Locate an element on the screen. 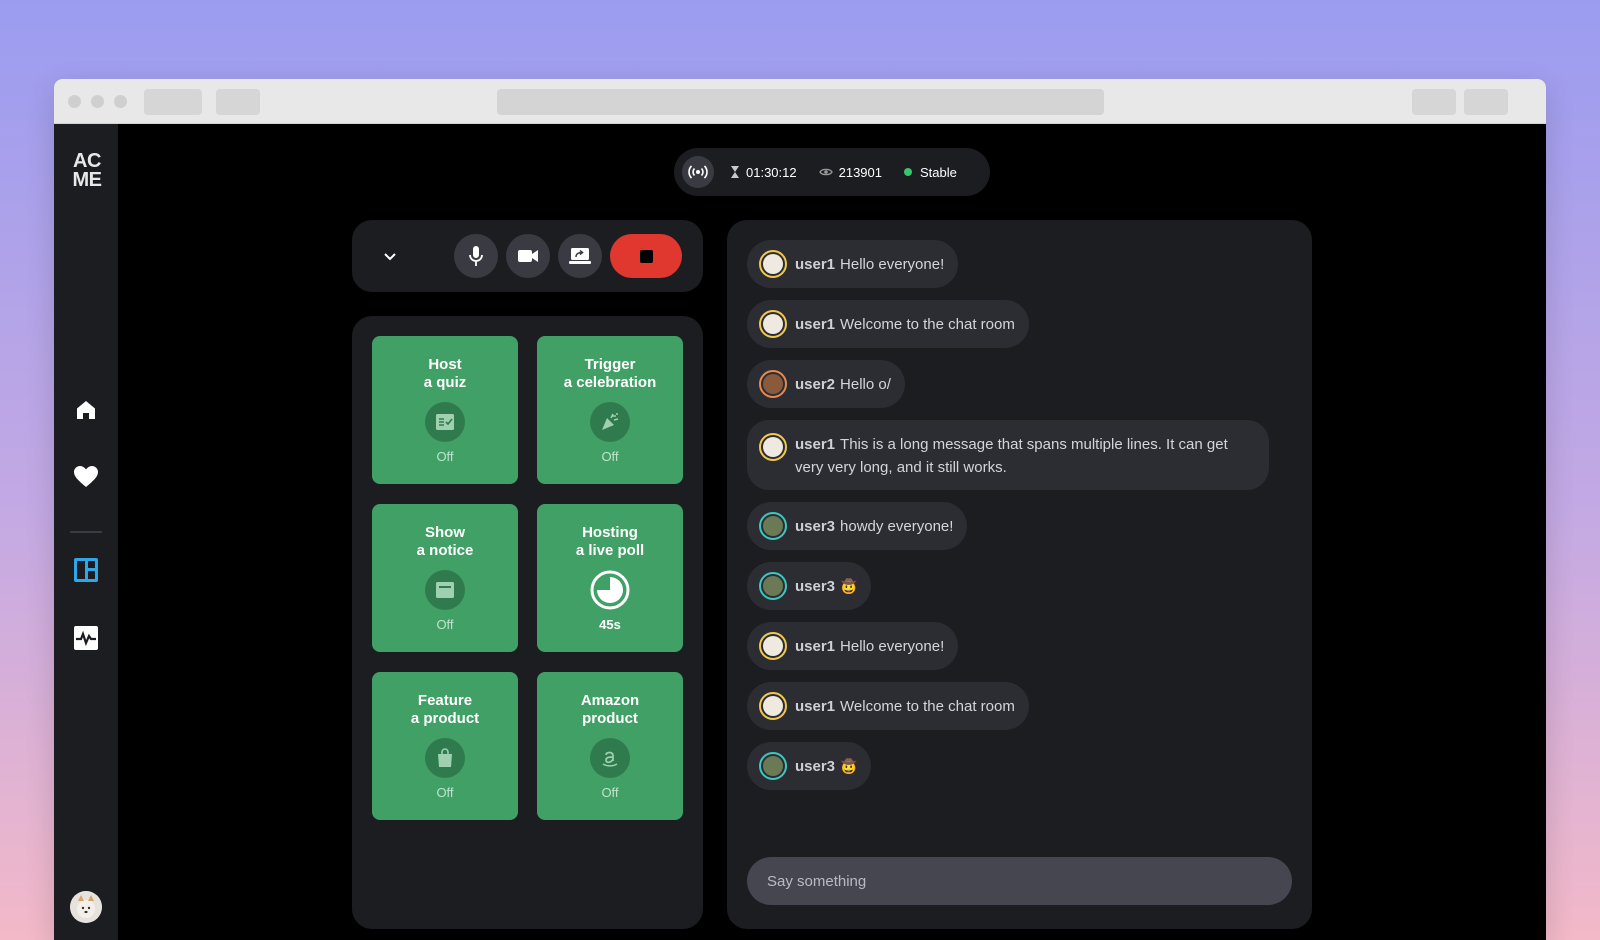 The image size is (1600, 940). tile-title: Host a quiz is located at coordinates (445, 374).